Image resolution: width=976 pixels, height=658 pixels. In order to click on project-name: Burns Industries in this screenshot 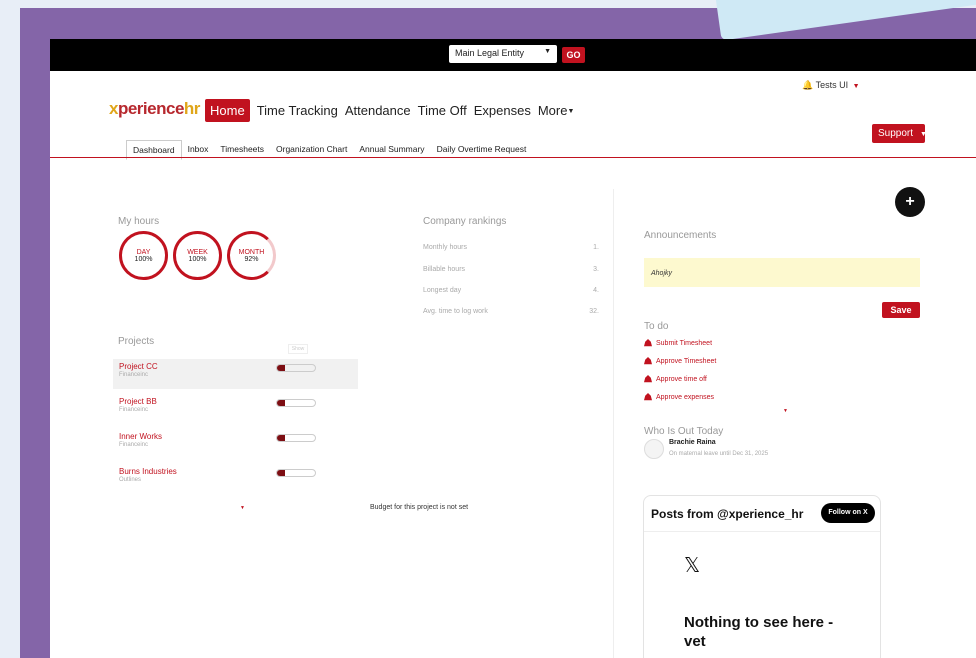, I will do `click(235, 471)`.